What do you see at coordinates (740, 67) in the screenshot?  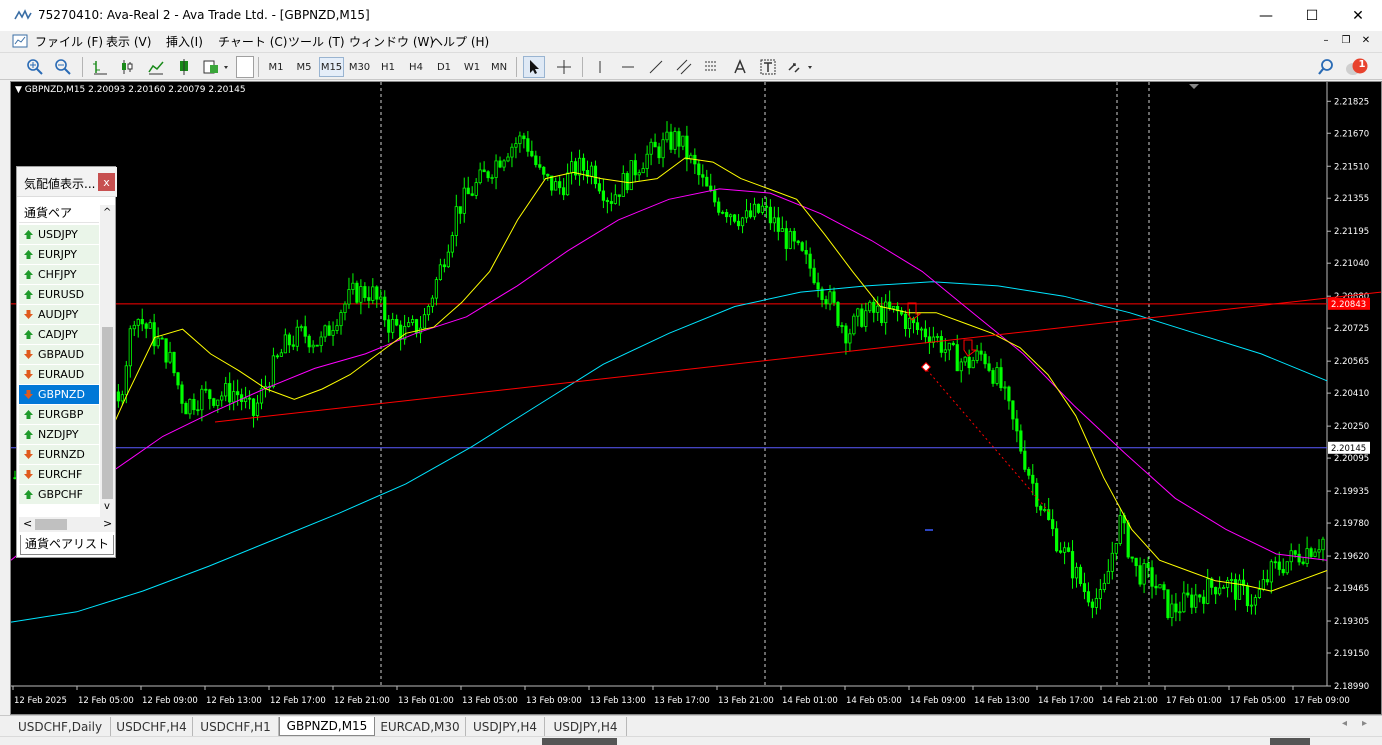 I see `text-button` at bounding box center [740, 67].